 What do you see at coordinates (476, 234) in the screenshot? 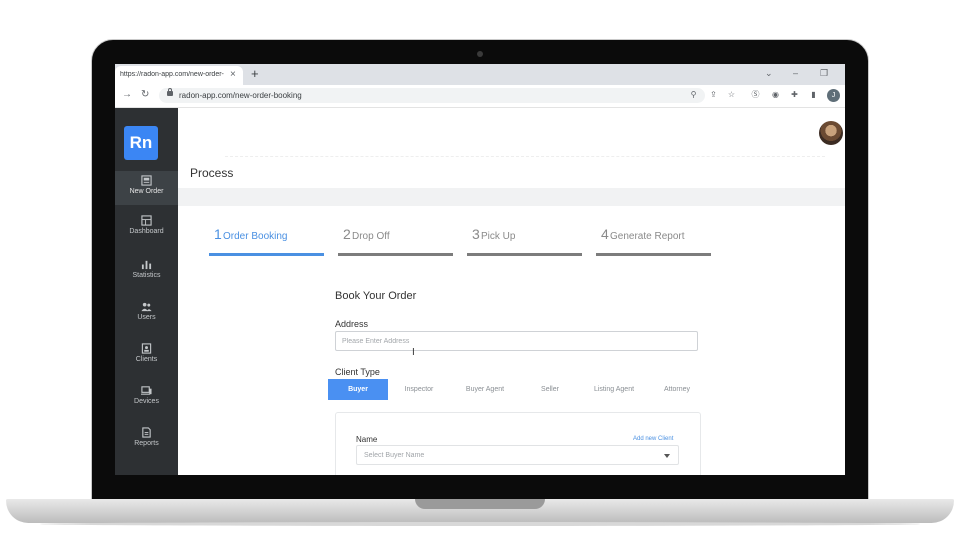
I see `step-number: 3` at bounding box center [476, 234].